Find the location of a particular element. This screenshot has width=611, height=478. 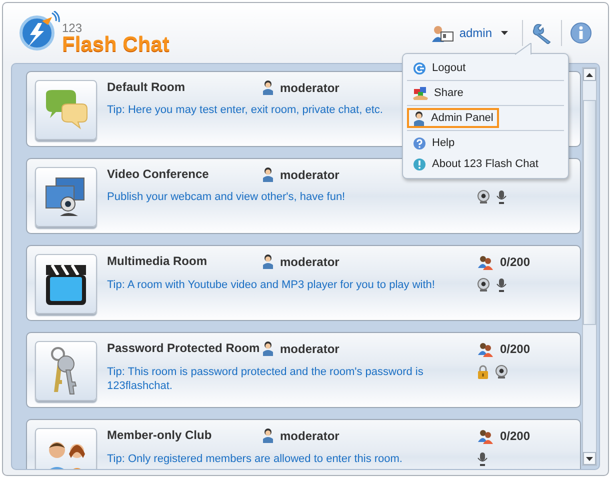

room-tip: Tip: Only registered members are allowed to enter this room. is located at coordinates (254, 459).